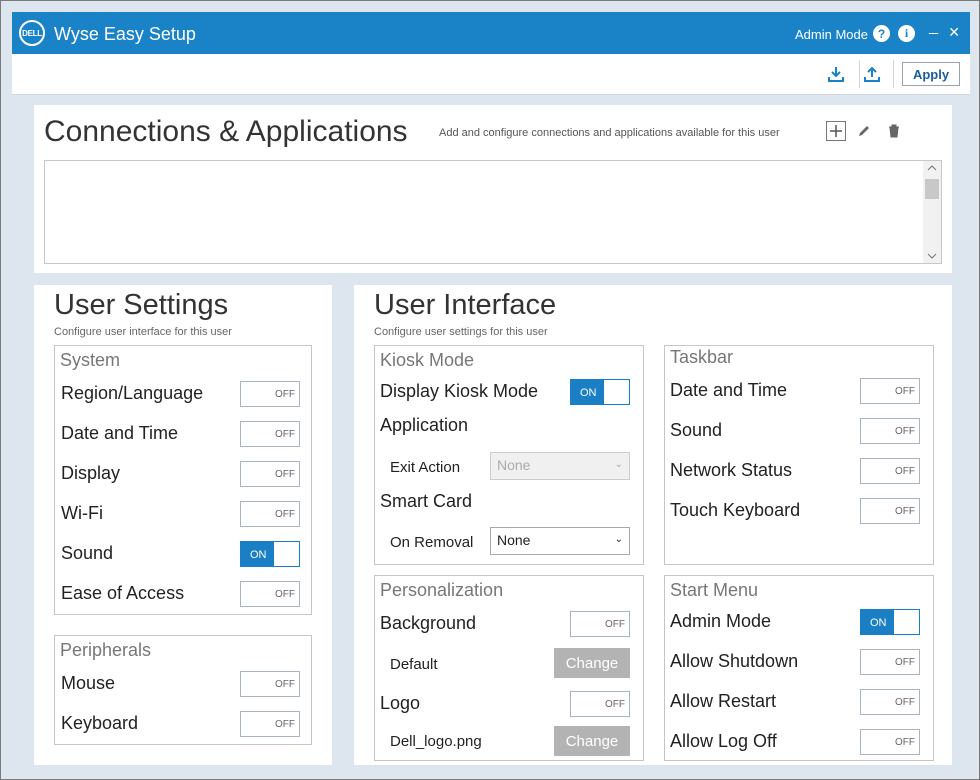 The image size is (980, 780). What do you see at coordinates (931, 74) in the screenshot?
I see `apply-button: Apply` at bounding box center [931, 74].